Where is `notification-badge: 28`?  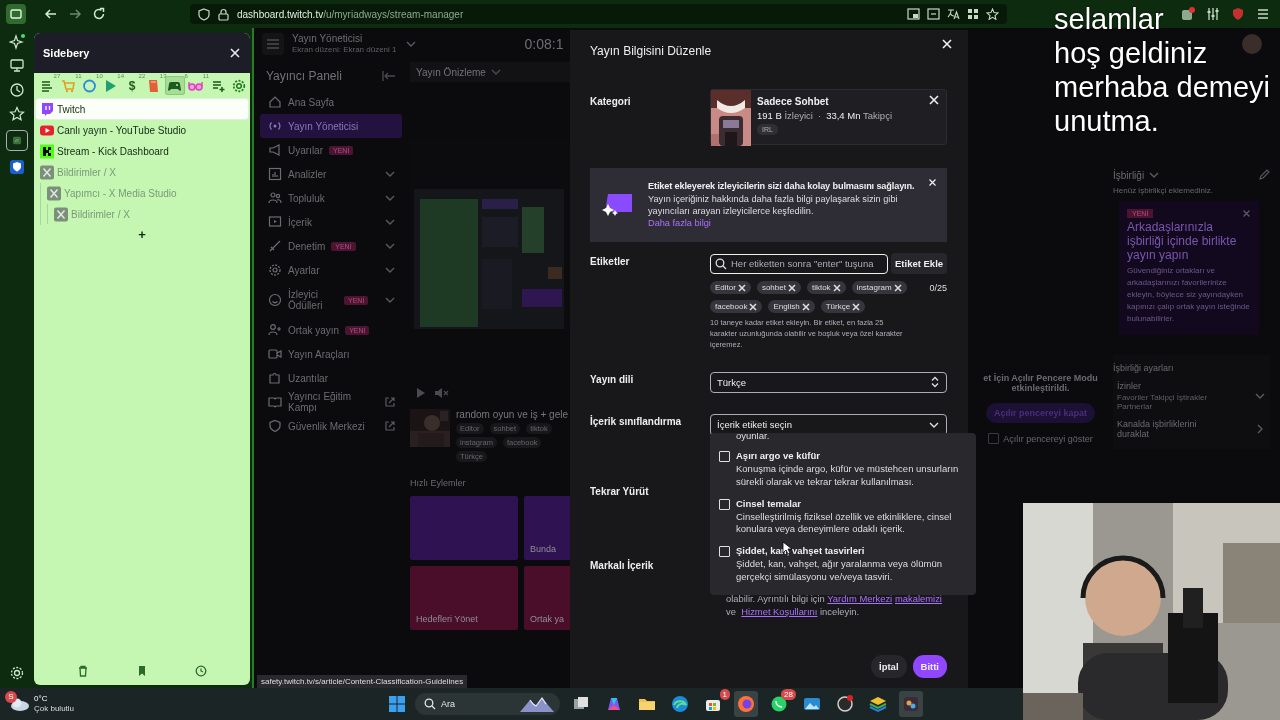 notification-badge: 28 is located at coordinates (788, 694).